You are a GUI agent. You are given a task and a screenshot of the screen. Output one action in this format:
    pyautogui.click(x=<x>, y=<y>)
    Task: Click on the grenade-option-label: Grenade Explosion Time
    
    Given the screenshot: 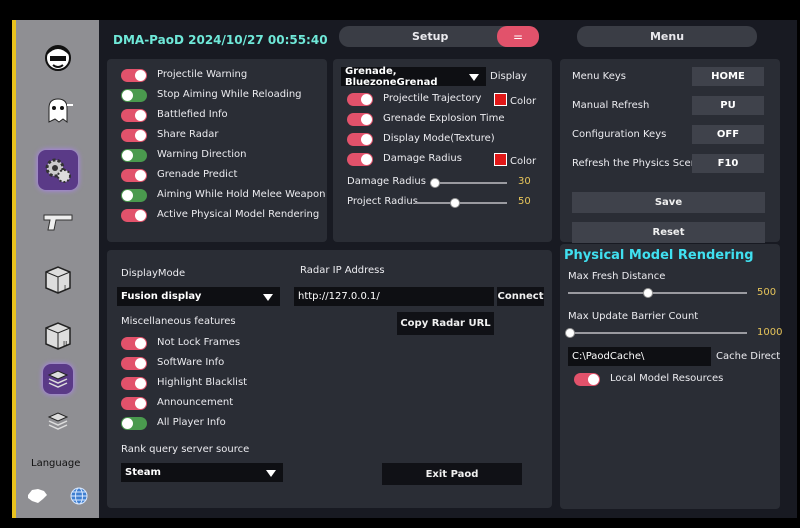 What is the action you would take?
    pyautogui.click(x=444, y=118)
    